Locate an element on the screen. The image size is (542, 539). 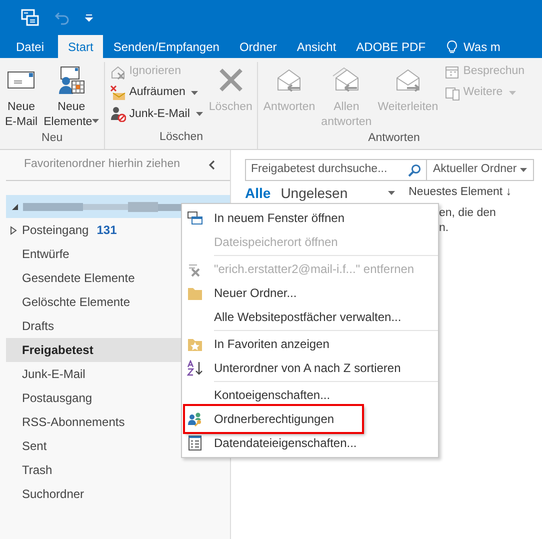
folder-item: Suchordner is located at coordinates (118, 494).